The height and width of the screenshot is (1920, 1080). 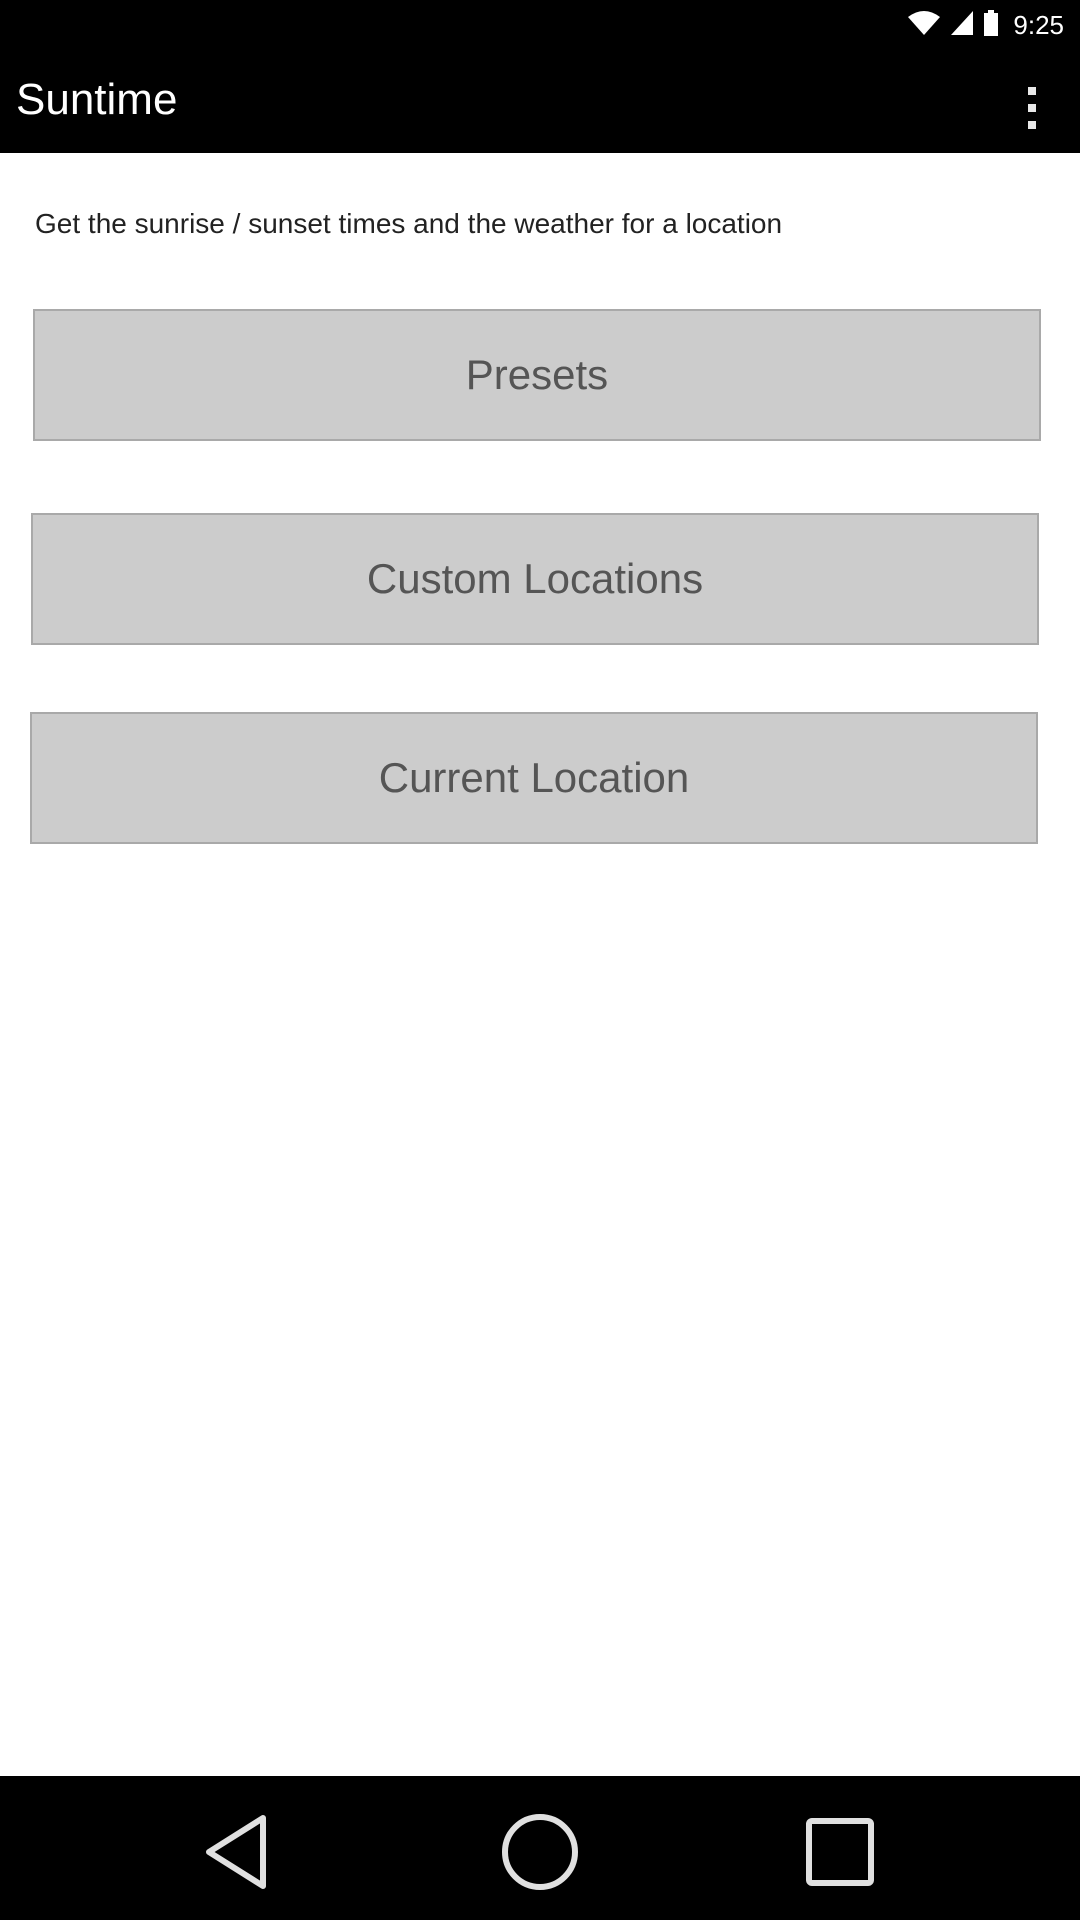 What do you see at coordinates (924, 25) in the screenshot?
I see `wifi-icon` at bounding box center [924, 25].